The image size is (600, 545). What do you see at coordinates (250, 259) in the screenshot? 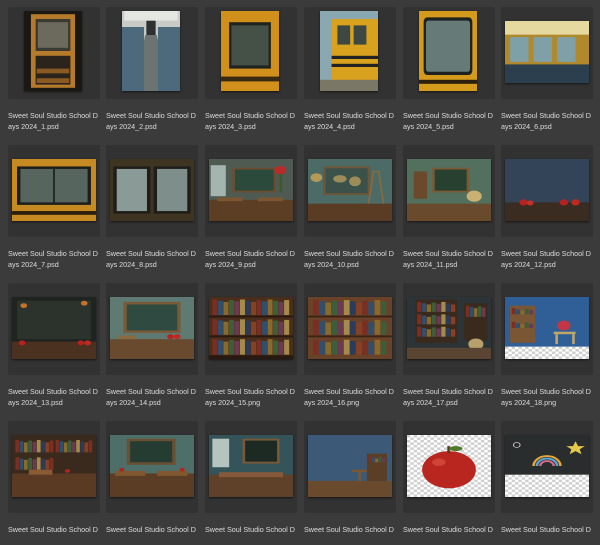
I see `file-name: Sweet Soul Studio School Days 2024_9.psd` at bounding box center [250, 259].